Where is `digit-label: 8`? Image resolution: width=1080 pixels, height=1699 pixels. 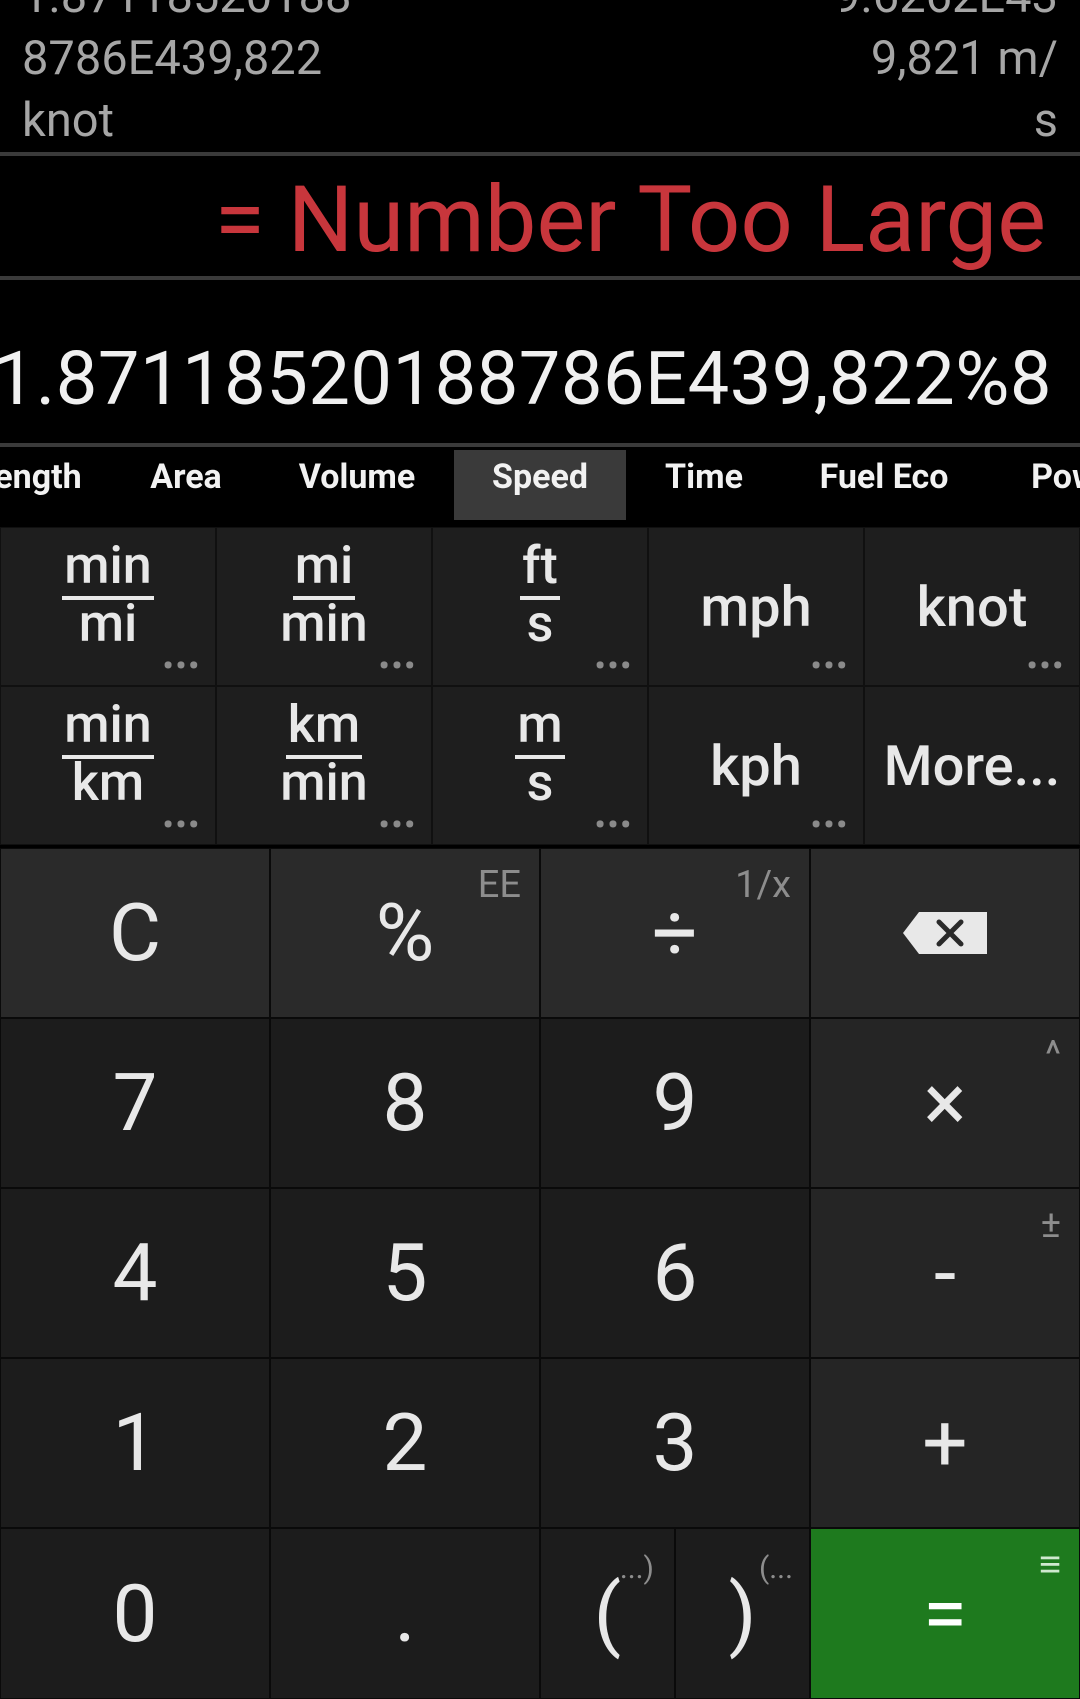 digit-label: 8 is located at coordinates (405, 1103).